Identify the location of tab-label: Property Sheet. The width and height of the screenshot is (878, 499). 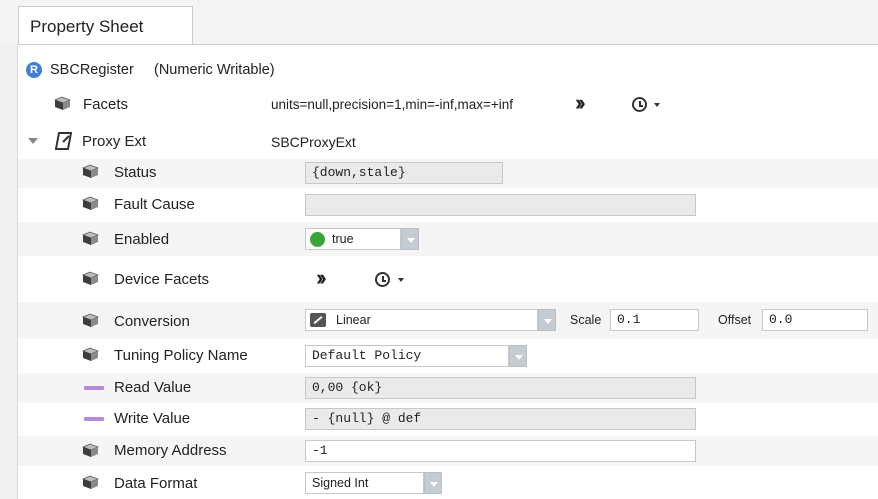
(87, 26).